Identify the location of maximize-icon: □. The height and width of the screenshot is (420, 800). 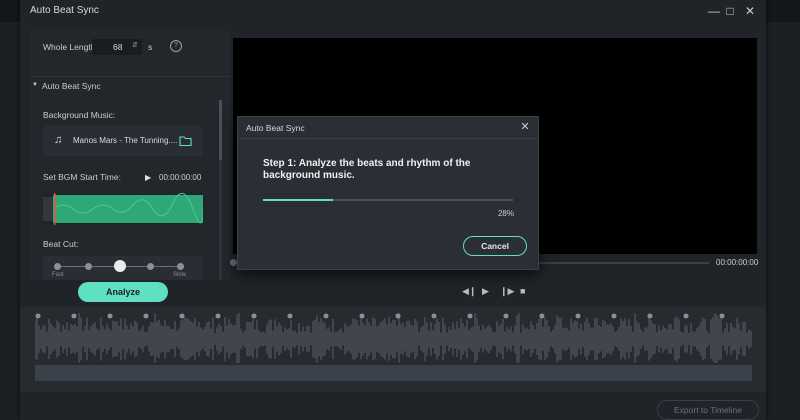
(730, 11).